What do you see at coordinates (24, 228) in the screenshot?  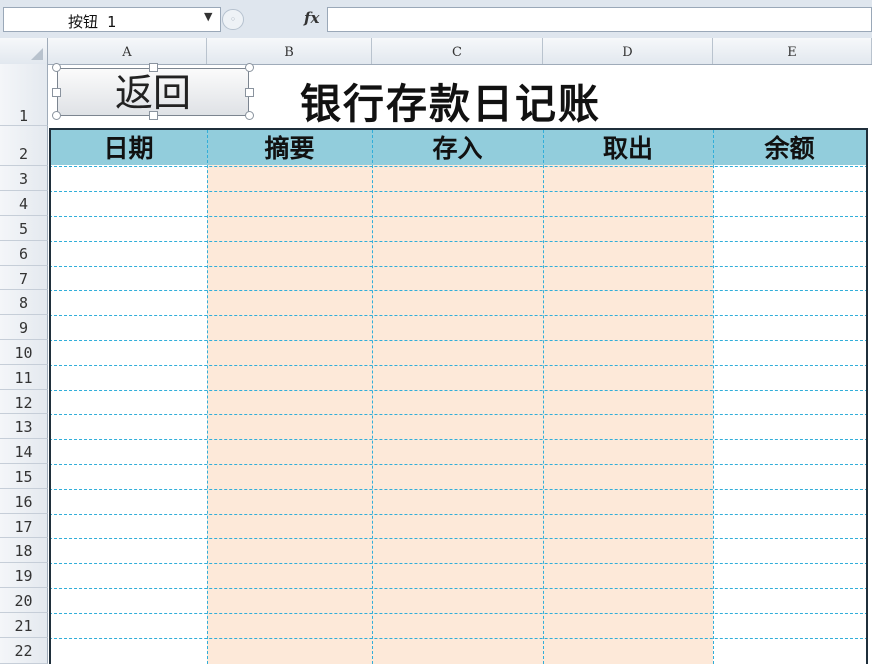 I see `row-header-5: 5` at bounding box center [24, 228].